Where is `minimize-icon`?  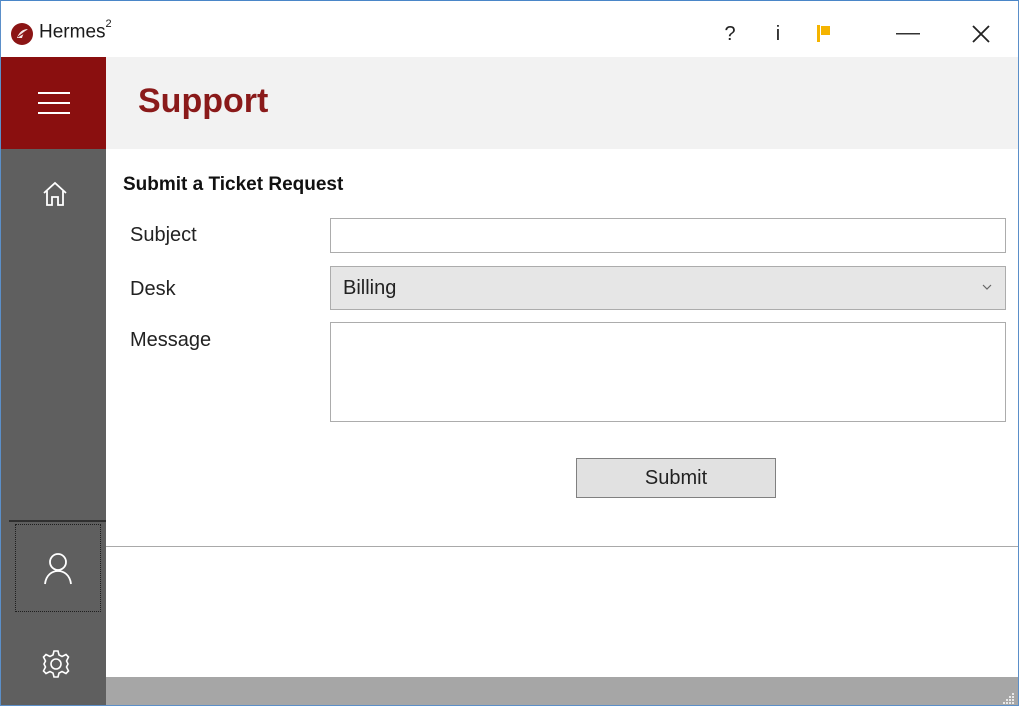
minimize-icon is located at coordinates (908, 34).